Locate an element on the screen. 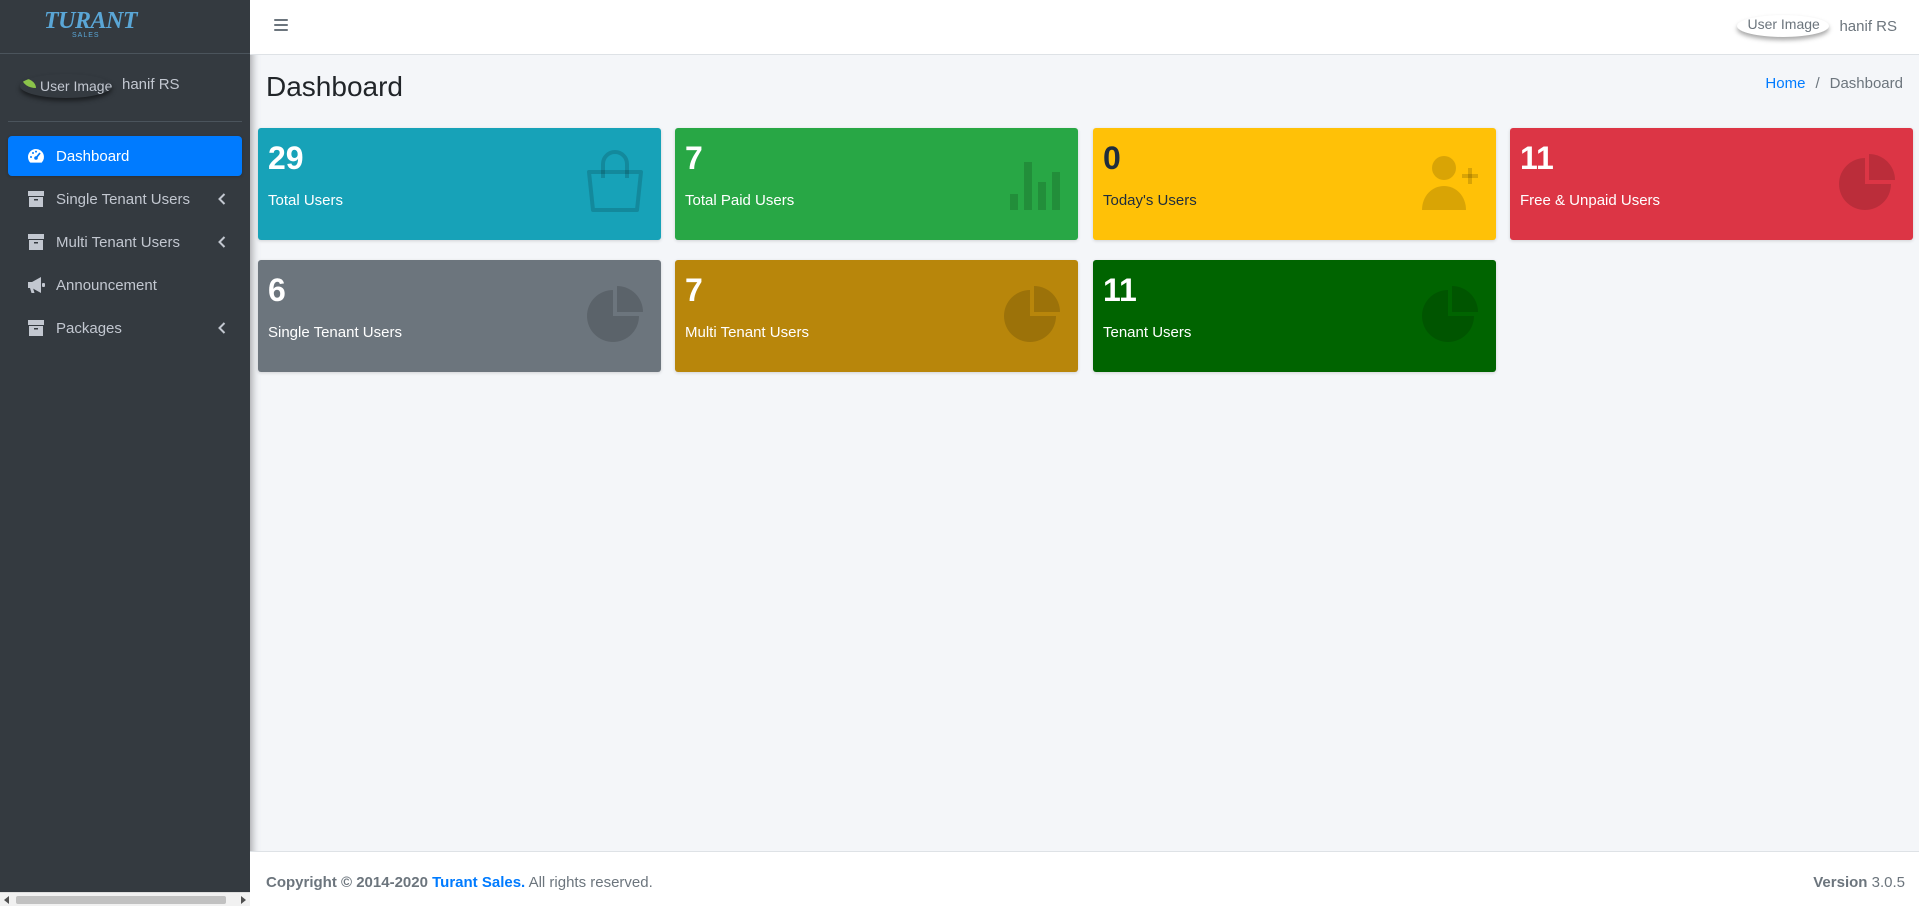  sidebar-item-label: Multi Tenant Users is located at coordinates (118, 242).